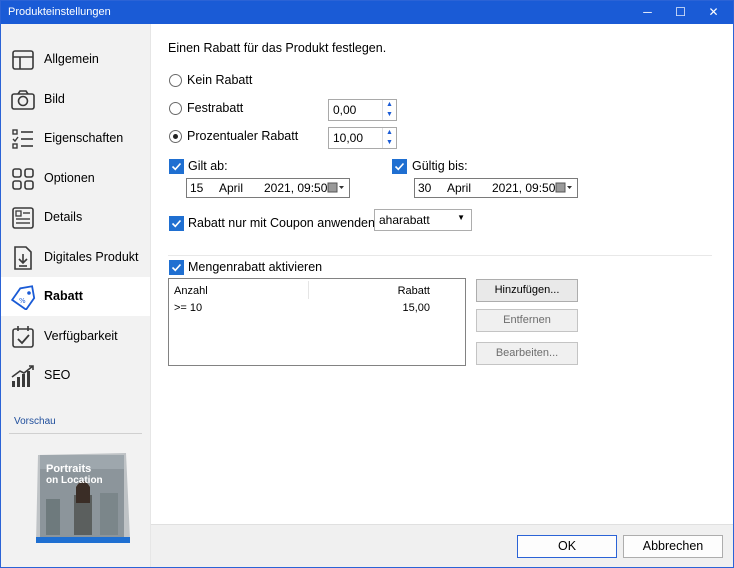 The height and width of the screenshot is (568, 734). I want to click on sidebar-item-rabatt: % Rabatt, so click(75, 296).